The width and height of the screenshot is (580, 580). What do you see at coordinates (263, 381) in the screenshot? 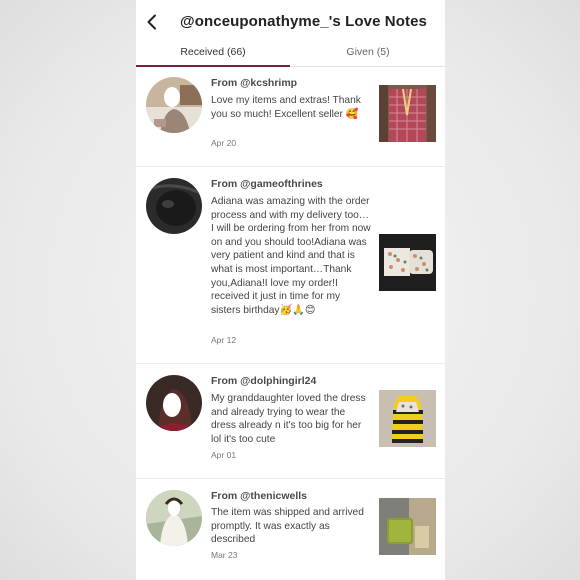
I see `note-sender: From @dolphingirl24` at bounding box center [263, 381].